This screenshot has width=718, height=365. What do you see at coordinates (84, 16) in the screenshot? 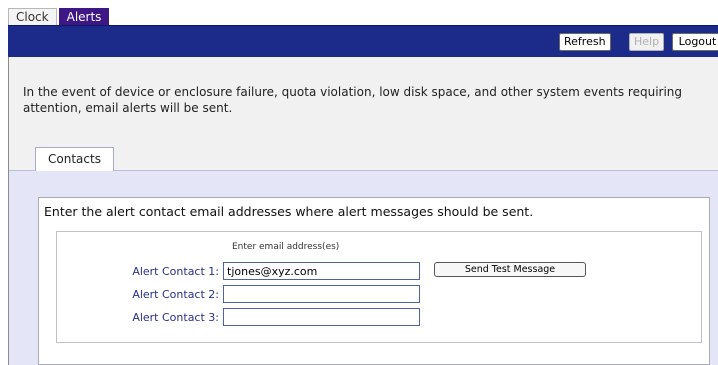
I see `tab-alerts: Alerts` at bounding box center [84, 16].